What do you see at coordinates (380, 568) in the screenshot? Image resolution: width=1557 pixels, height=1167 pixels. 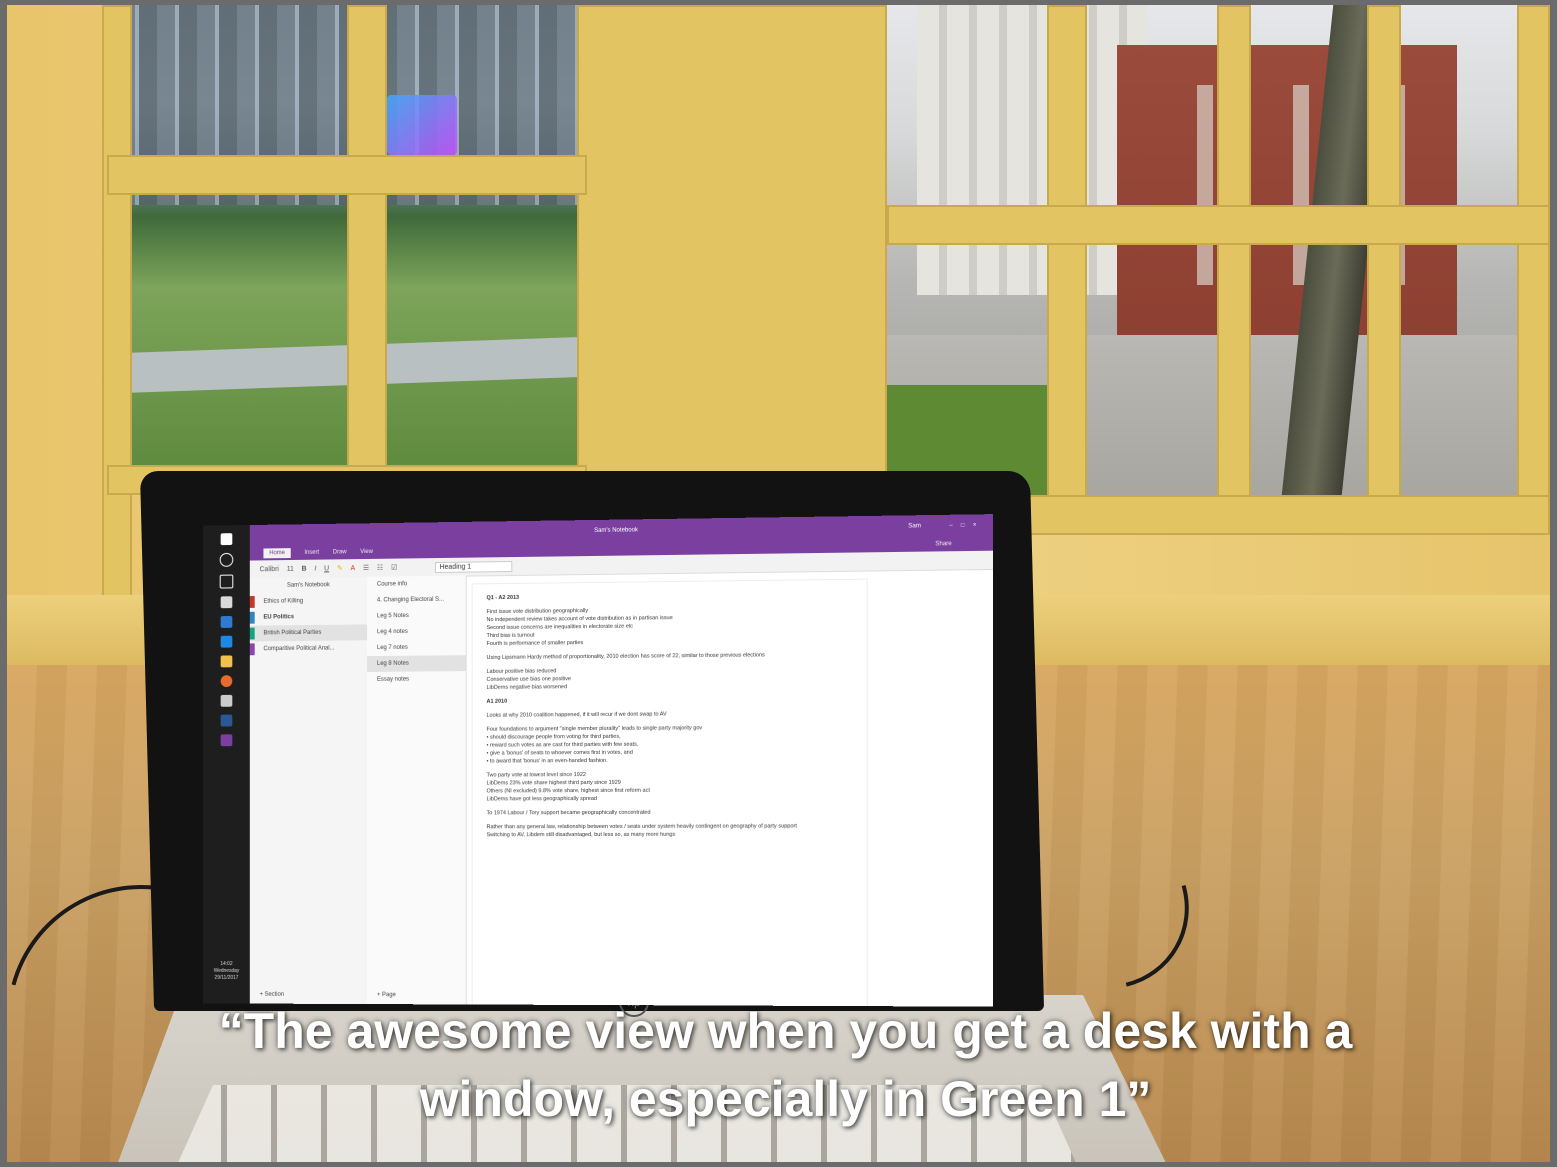 I see `numbering-icon: ☷` at bounding box center [380, 568].